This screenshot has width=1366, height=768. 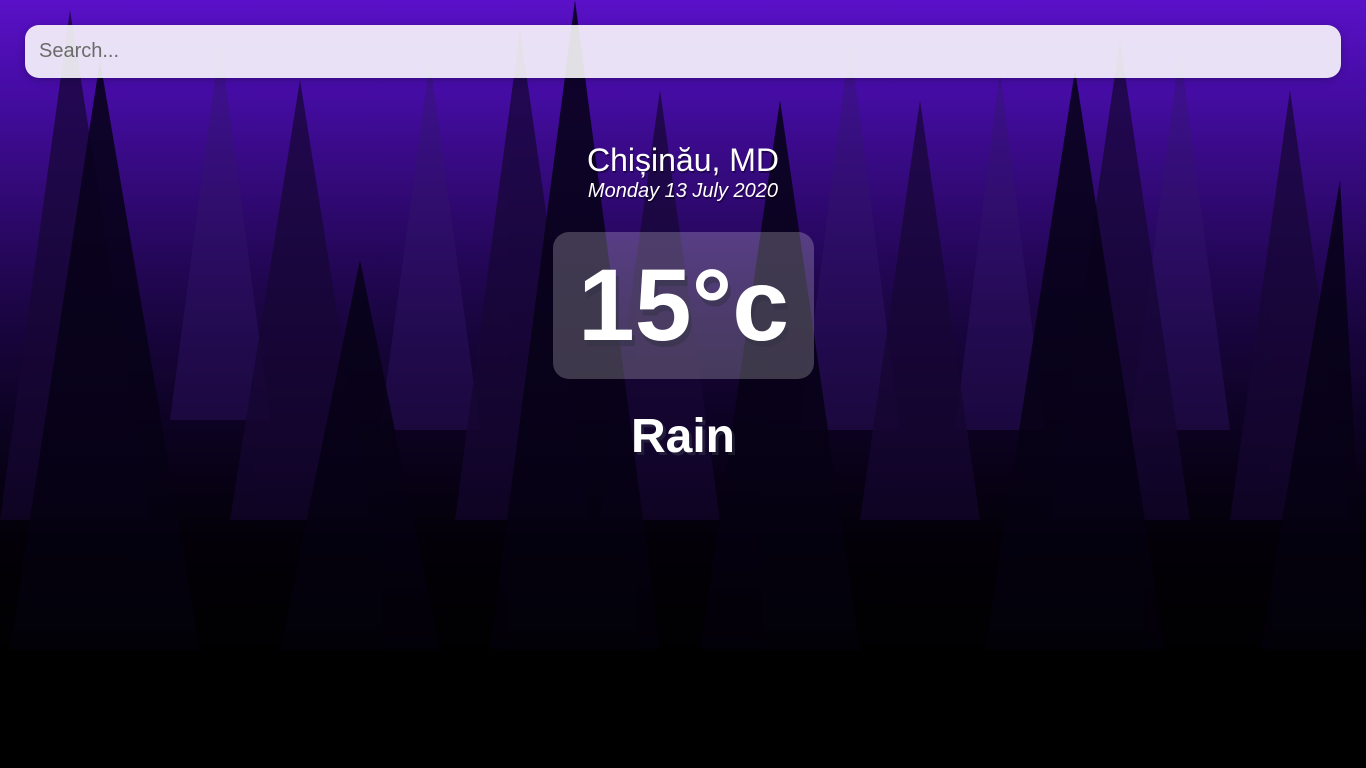 I want to click on temperature-box: 15°c, so click(x=683, y=305).